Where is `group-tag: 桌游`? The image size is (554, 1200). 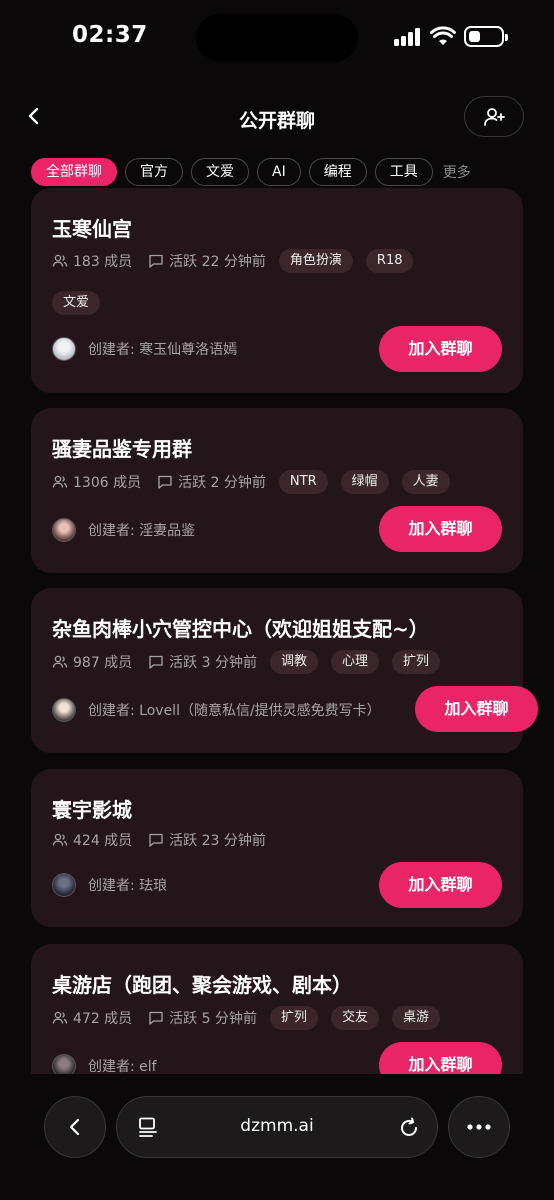 group-tag: 桌游 is located at coordinates (416, 1018).